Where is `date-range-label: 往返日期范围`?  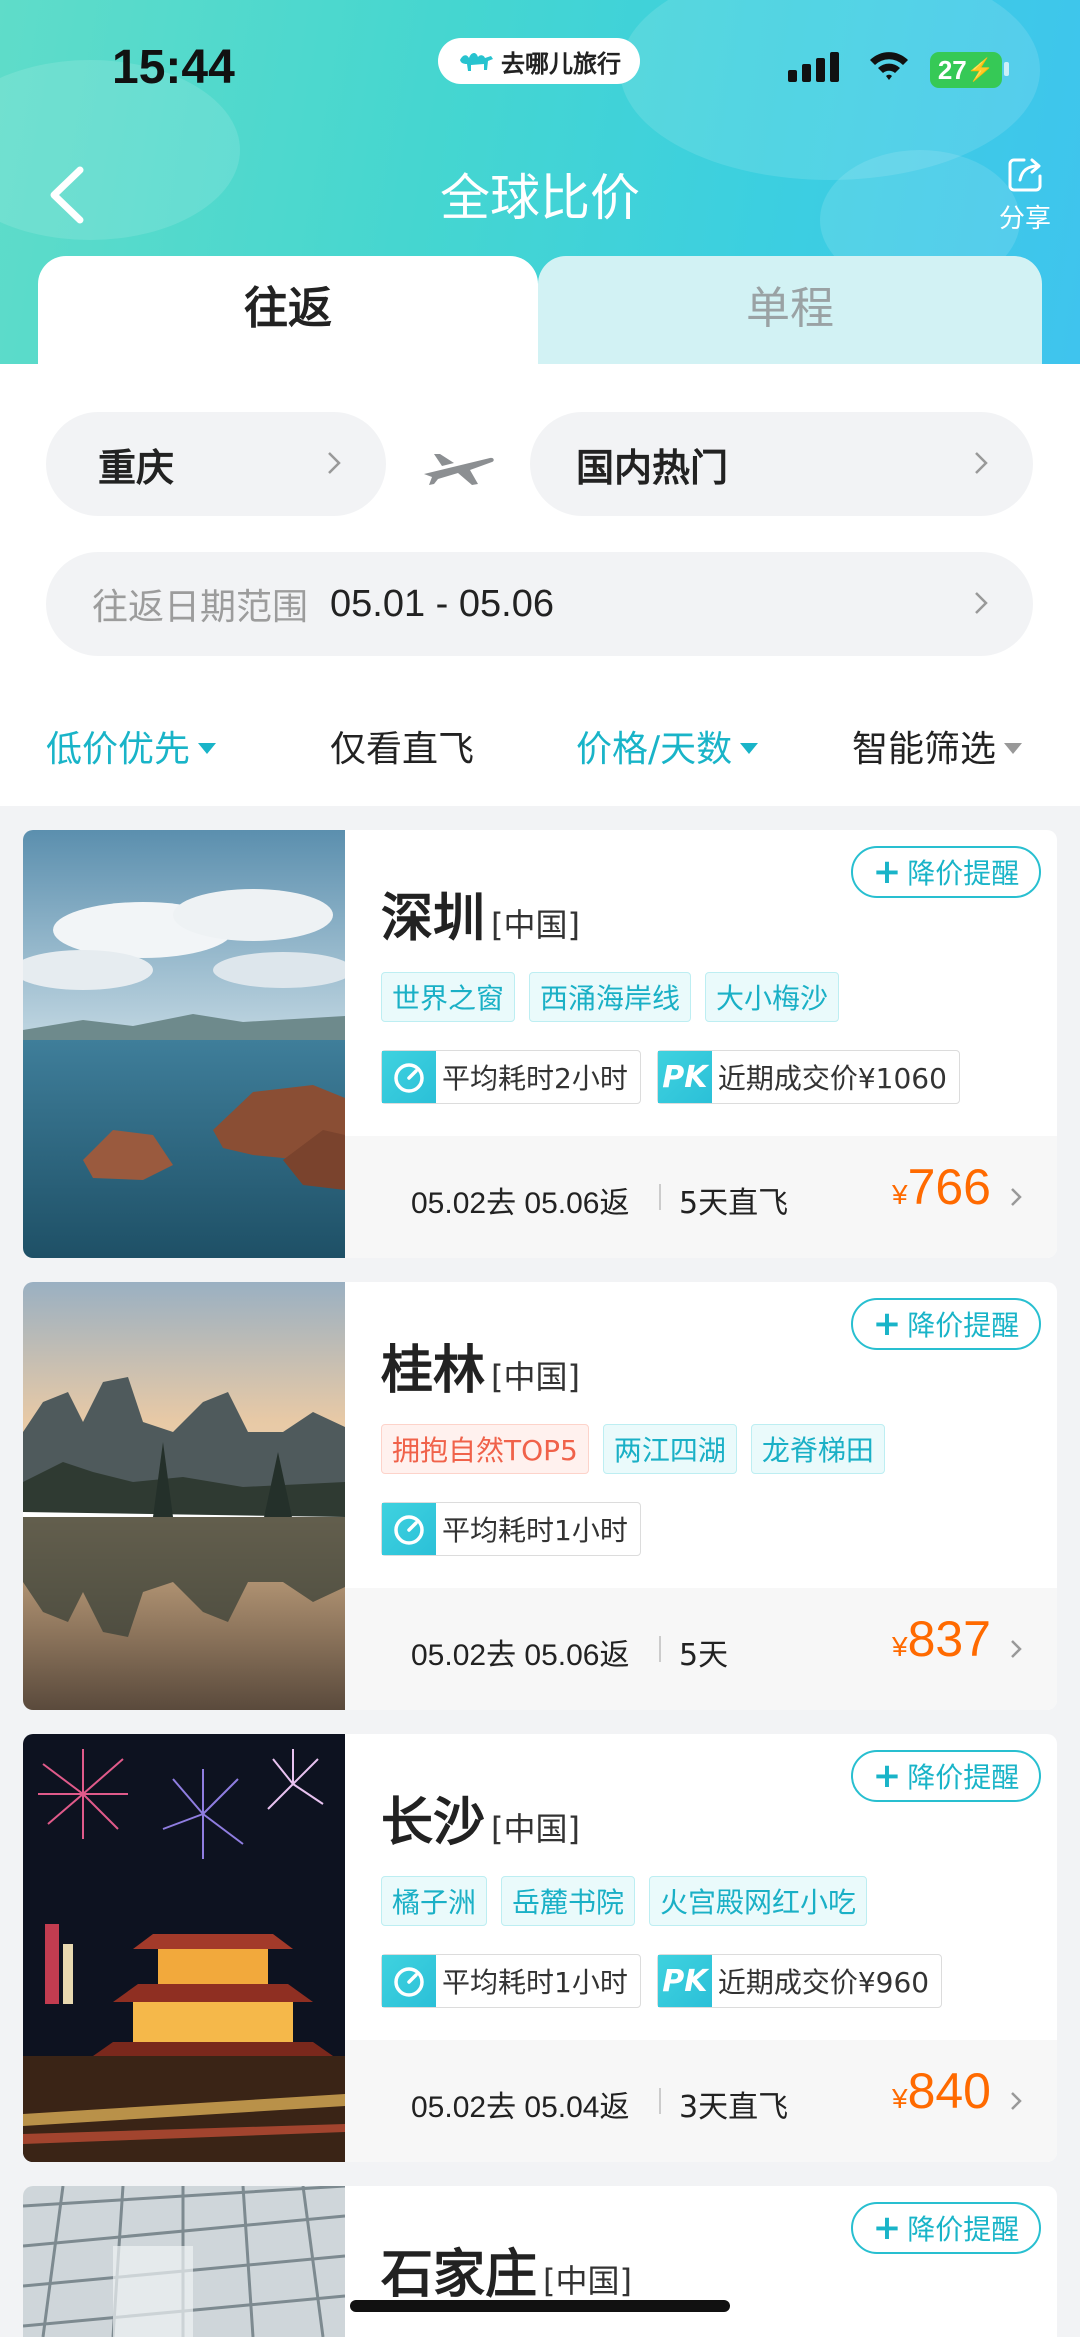
date-range-label: 往返日期范围 is located at coordinates (200, 607).